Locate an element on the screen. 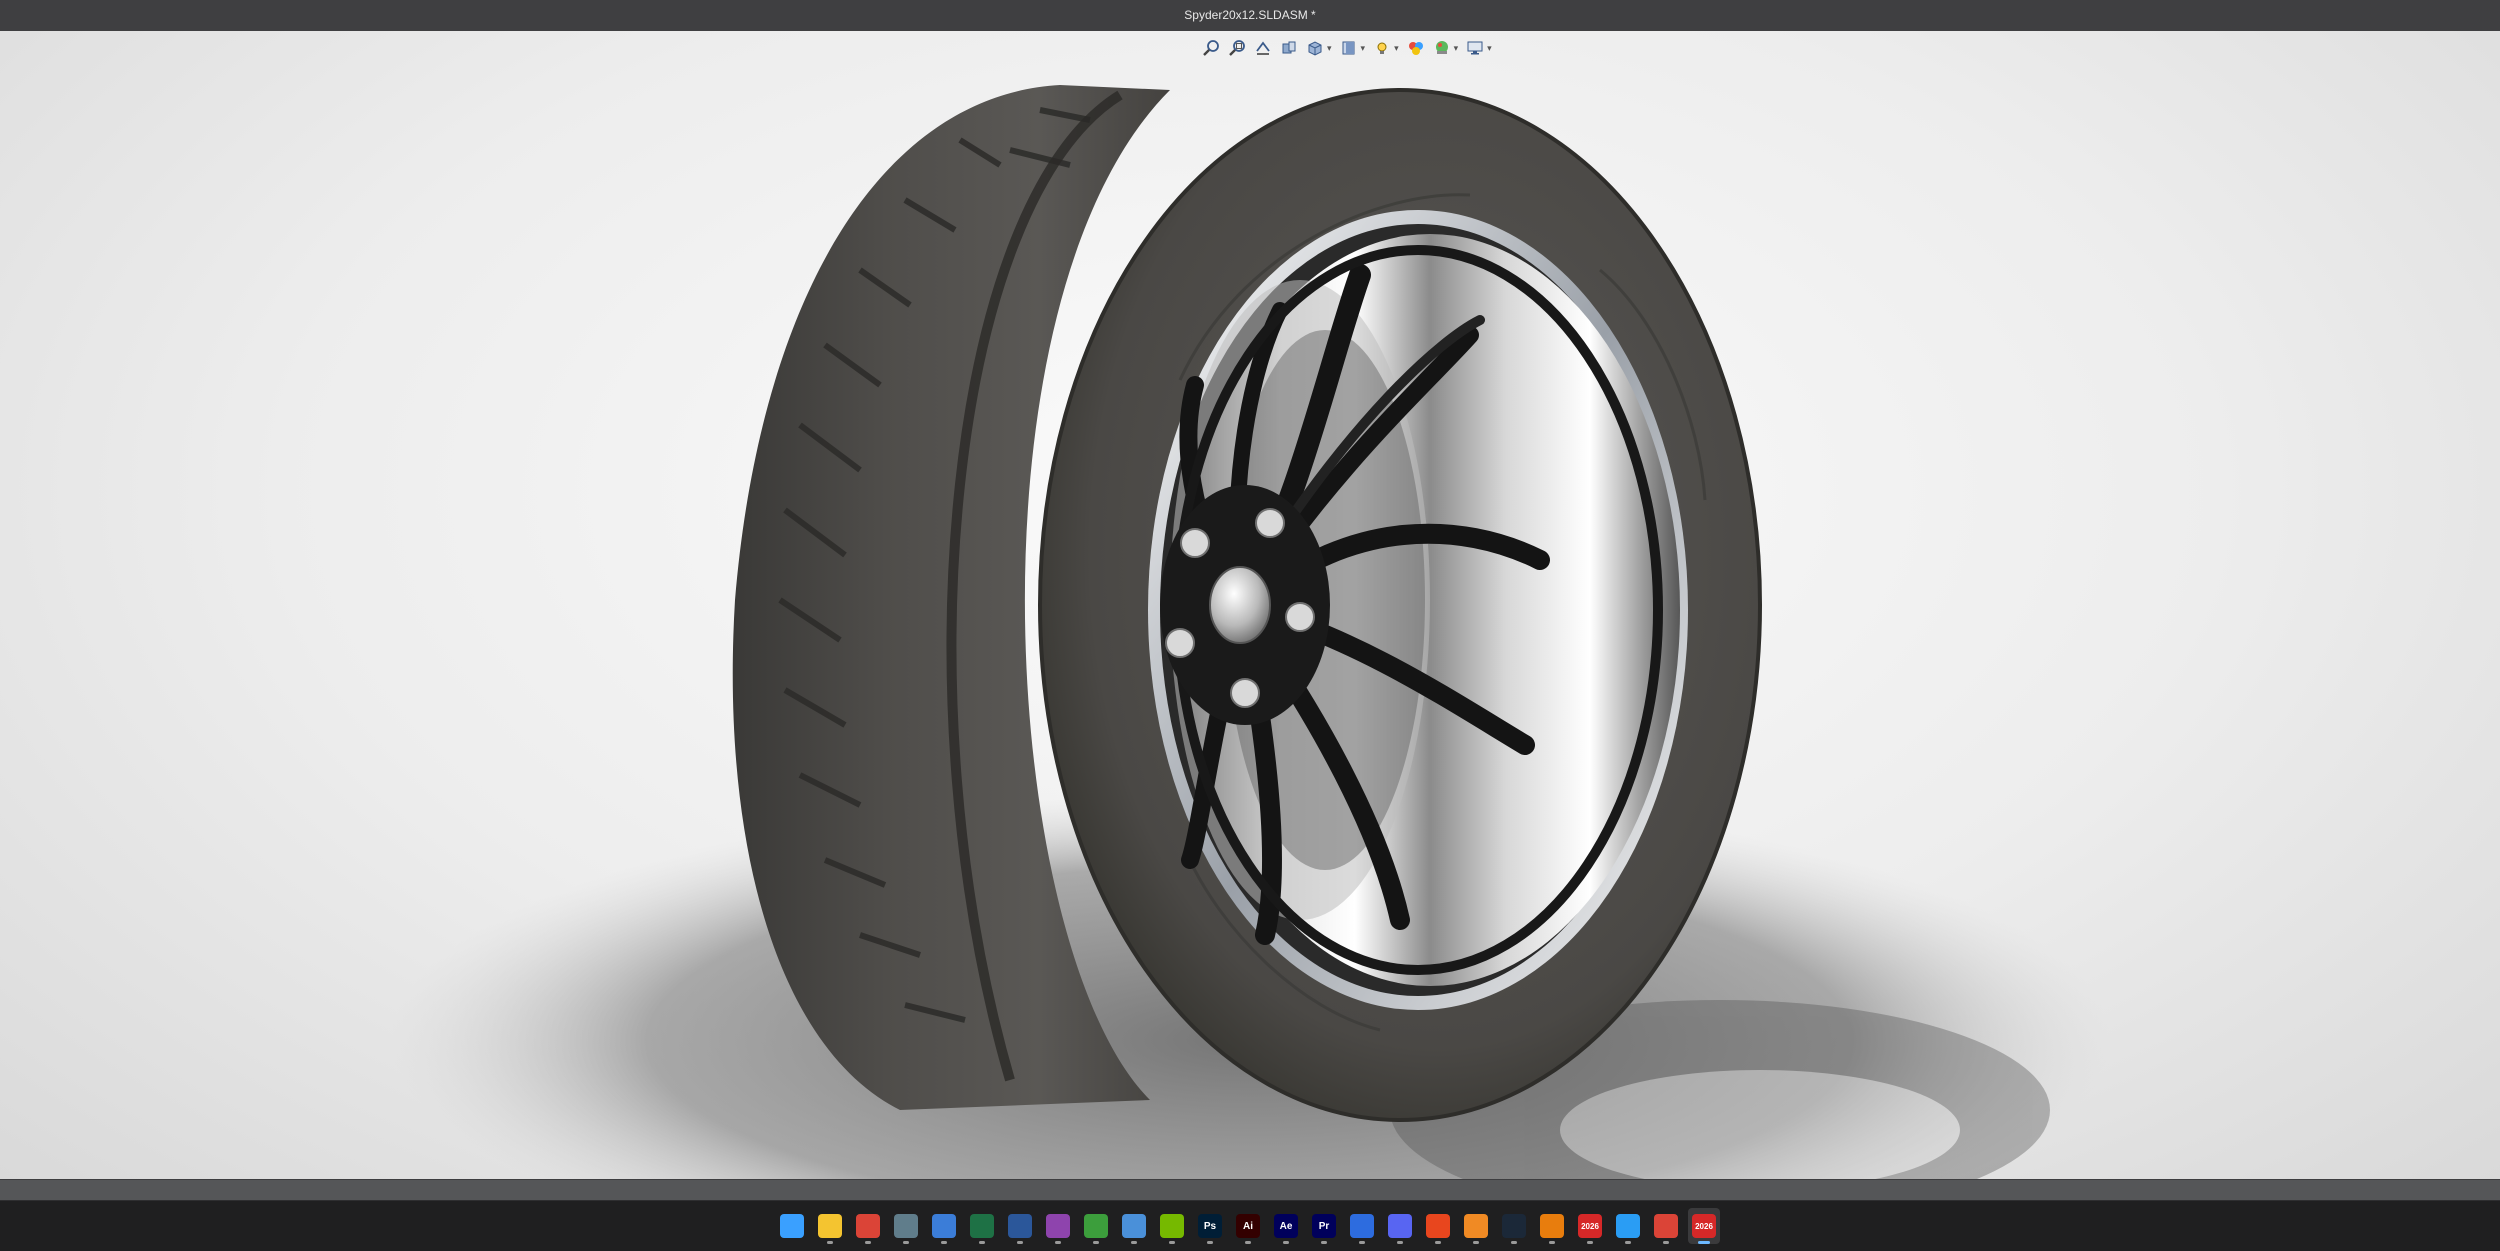 This screenshot has width=2500, height=1251. ea-app-icon is located at coordinates (1438, 1226).